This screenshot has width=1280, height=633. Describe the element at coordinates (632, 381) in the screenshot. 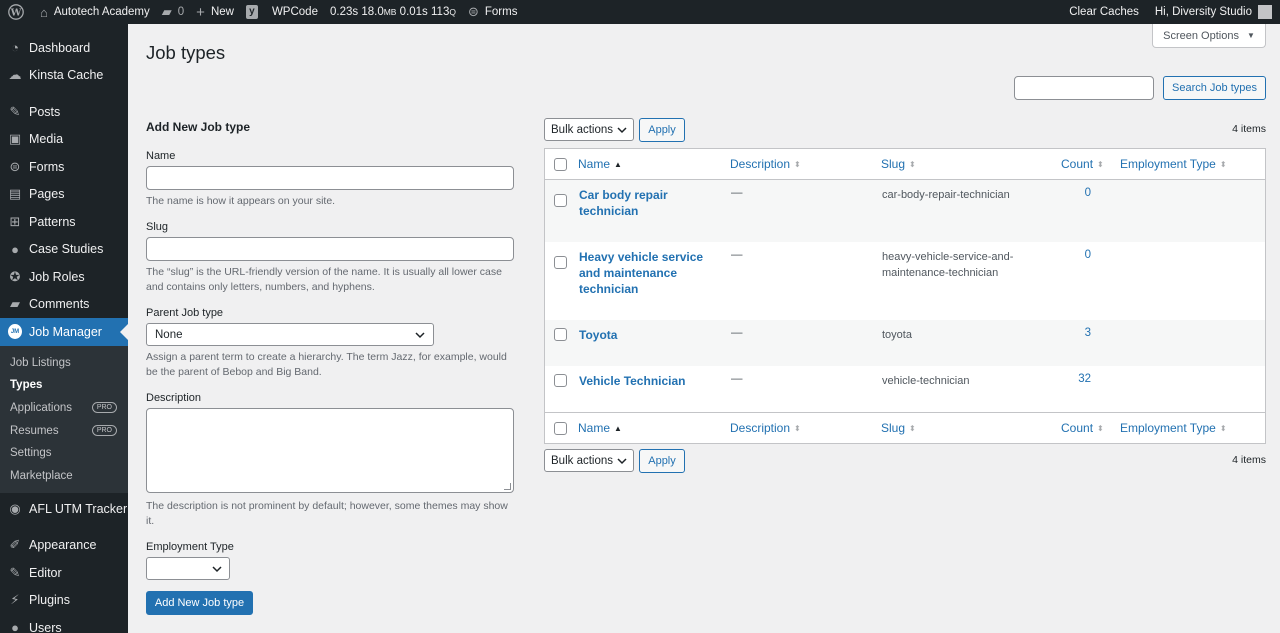

I see `term-name-line: Vehicle Technician` at that location.